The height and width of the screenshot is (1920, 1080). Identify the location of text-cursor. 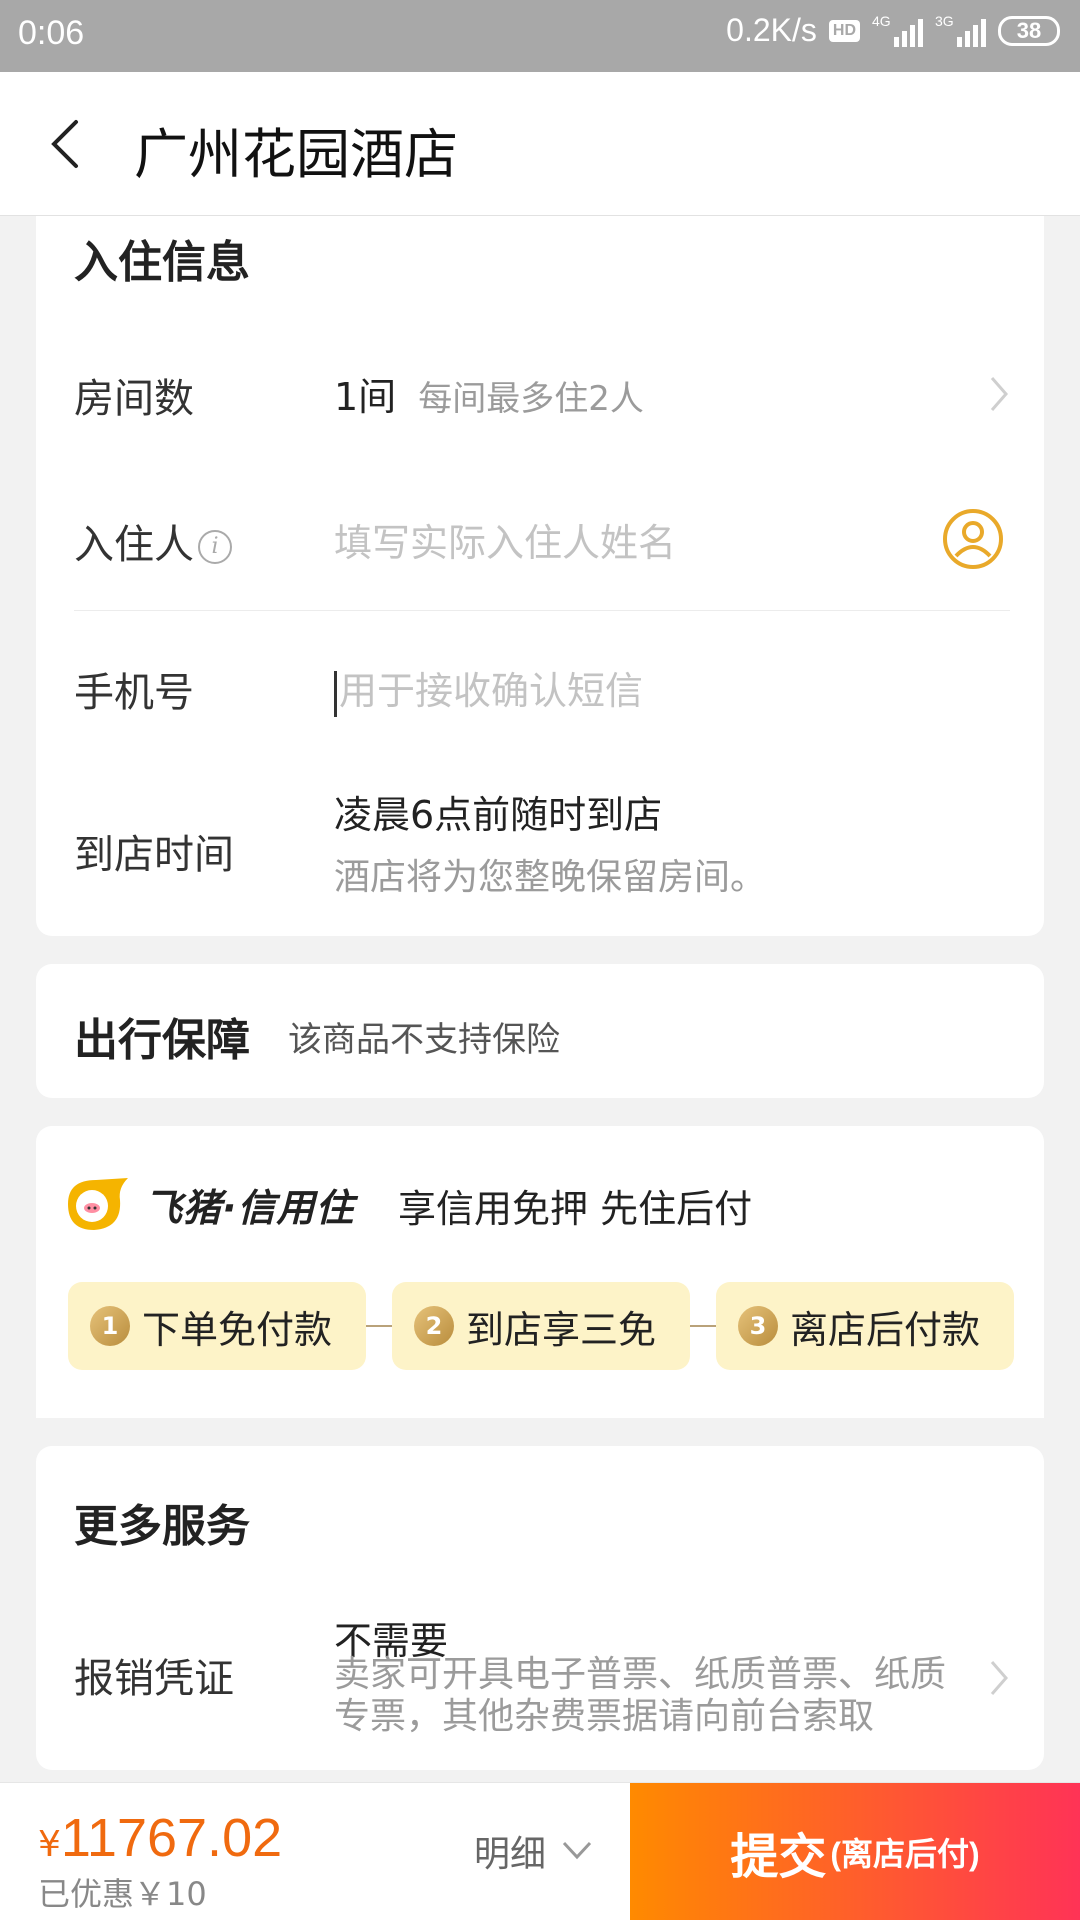
(335, 693).